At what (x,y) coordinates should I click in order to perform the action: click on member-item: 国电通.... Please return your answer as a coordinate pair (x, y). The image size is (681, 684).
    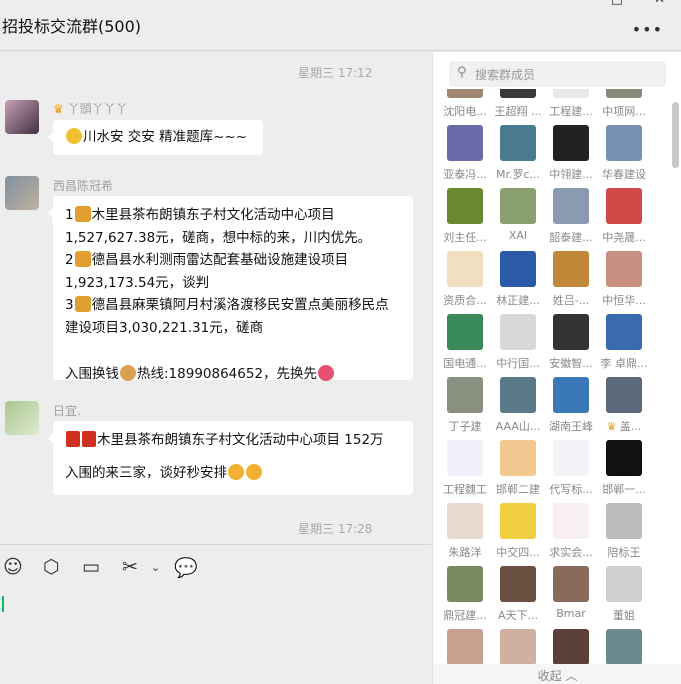
    Looking at the image, I should click on (465, 342).